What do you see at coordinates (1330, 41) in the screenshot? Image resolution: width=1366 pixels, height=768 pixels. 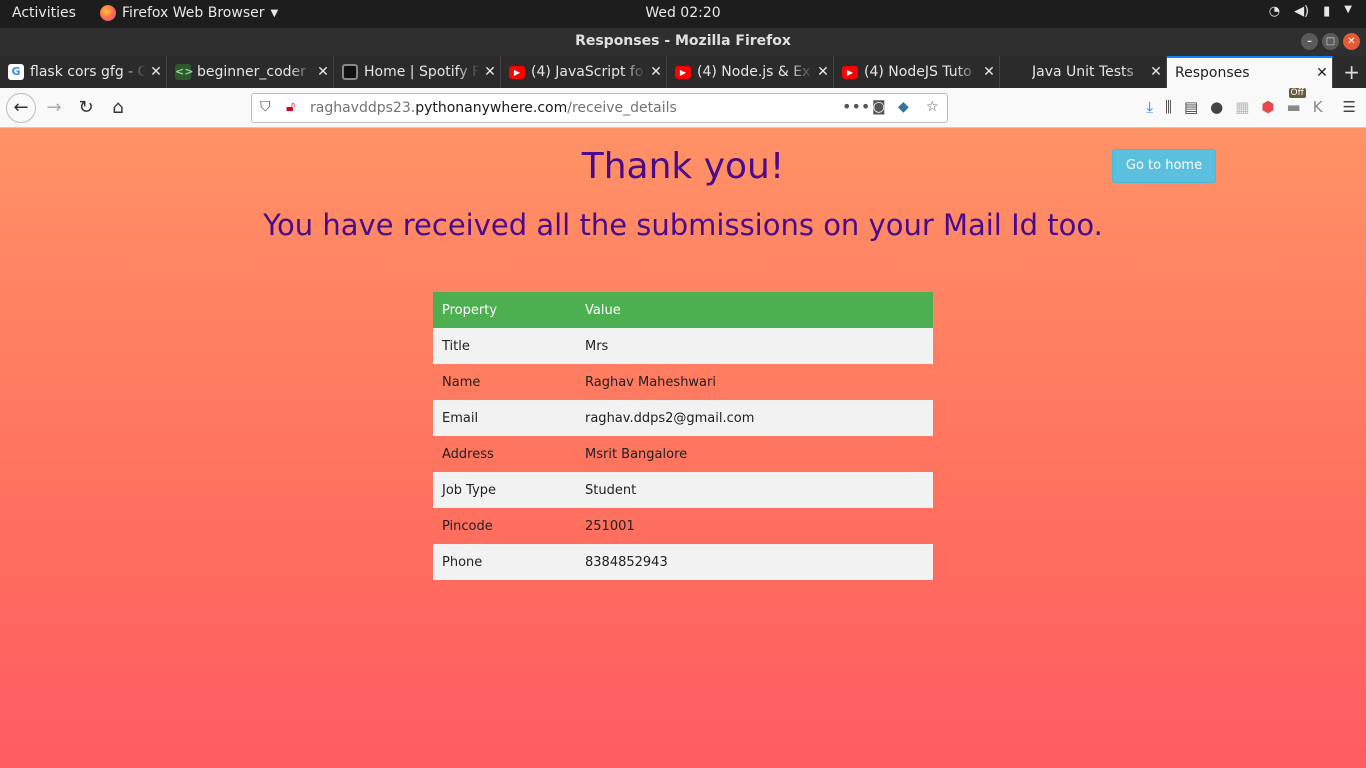 I see `maximize-button: □` at bounding box center [1330, 41].